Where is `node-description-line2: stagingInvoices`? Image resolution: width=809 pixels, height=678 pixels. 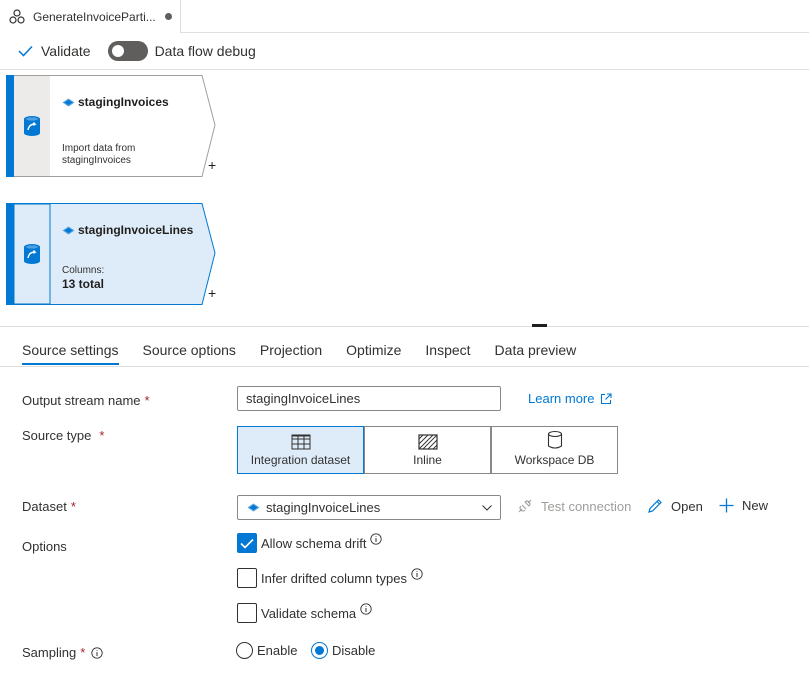 node-description-line2: stagingInvoices is located at coordinates (96, 160).